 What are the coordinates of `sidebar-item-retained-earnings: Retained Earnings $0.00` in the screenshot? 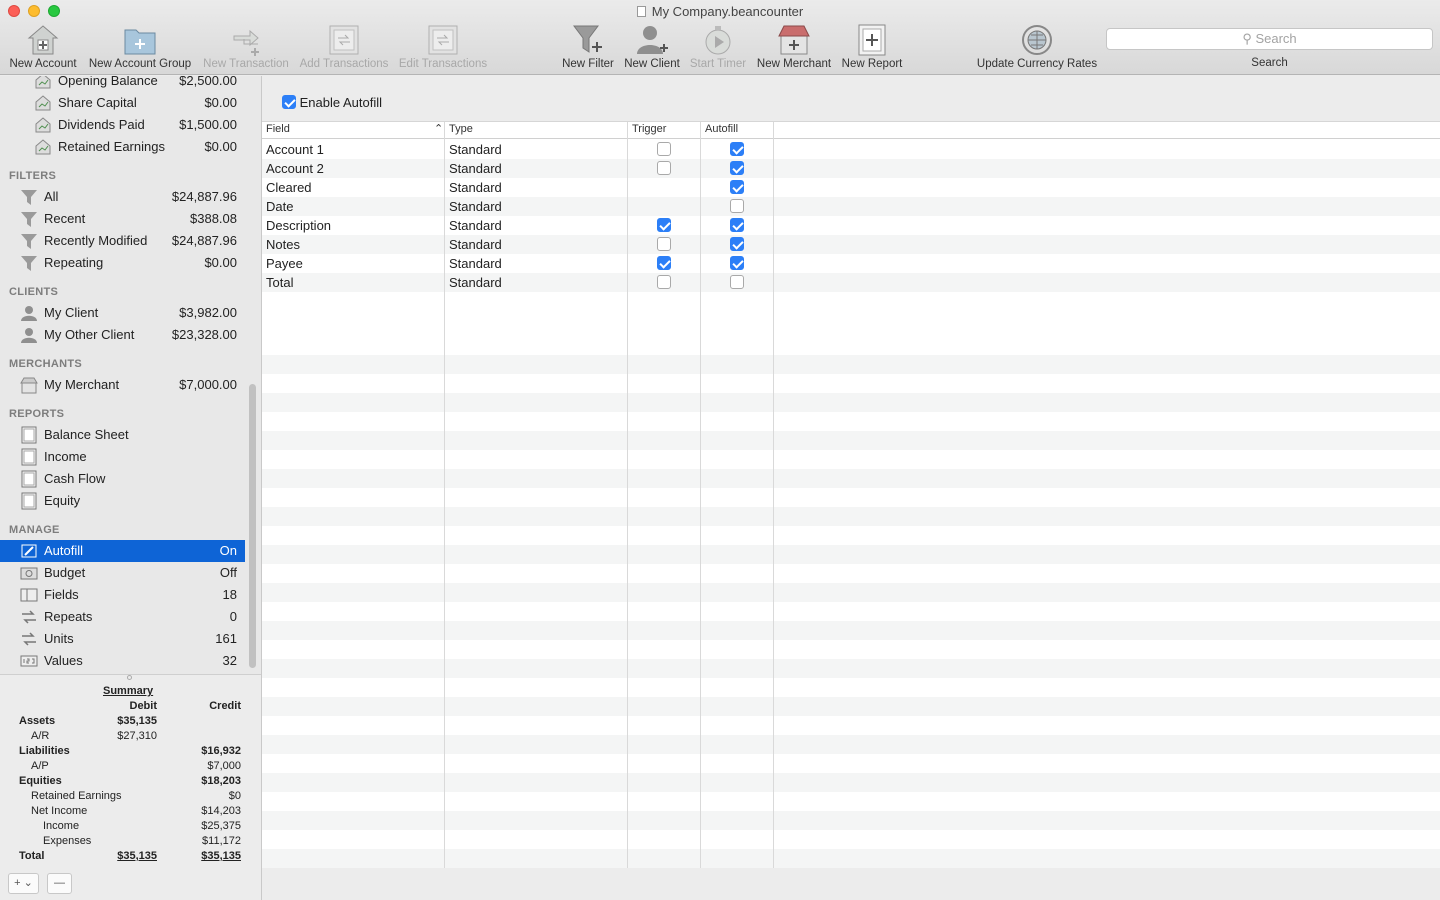 It's located at (122, 147).